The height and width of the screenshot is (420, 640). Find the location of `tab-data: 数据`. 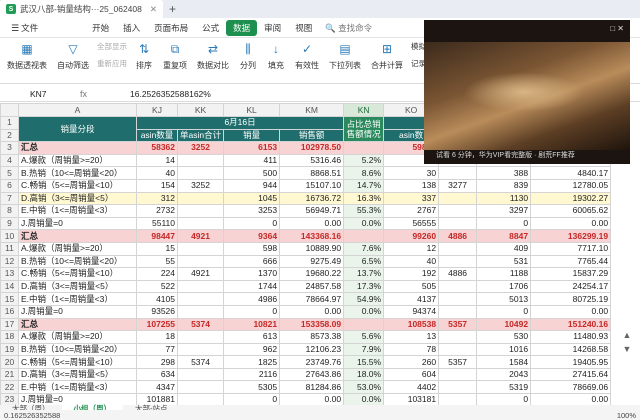

tab-data: 数据 is located at coordinates (242, 27).